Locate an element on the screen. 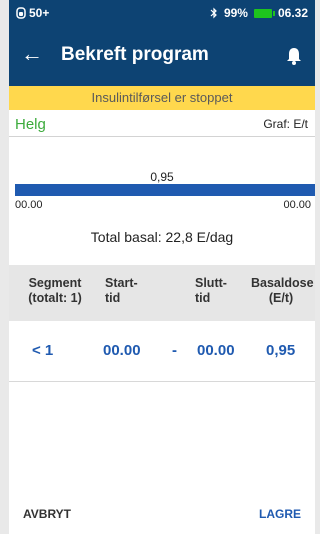 This screenshot has height=534, width=320. footer-bar: AVBRYT LAGRE is located at coordinates (162, 507).